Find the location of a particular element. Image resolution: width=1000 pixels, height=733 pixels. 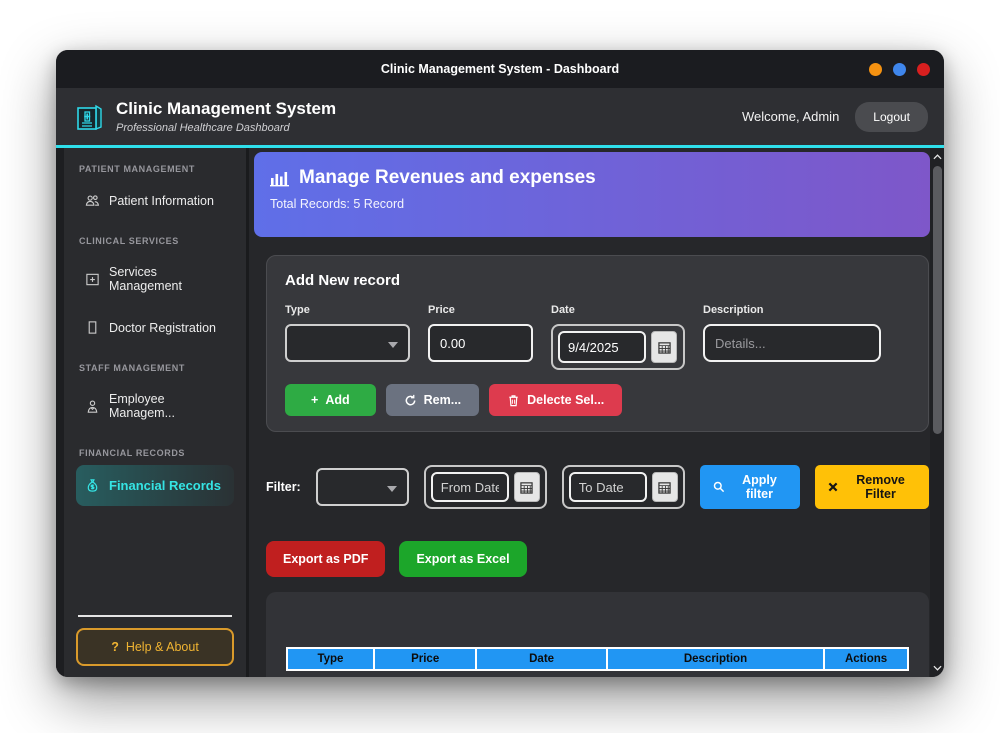

sidebar-divider is located at coordinates (155, 616).